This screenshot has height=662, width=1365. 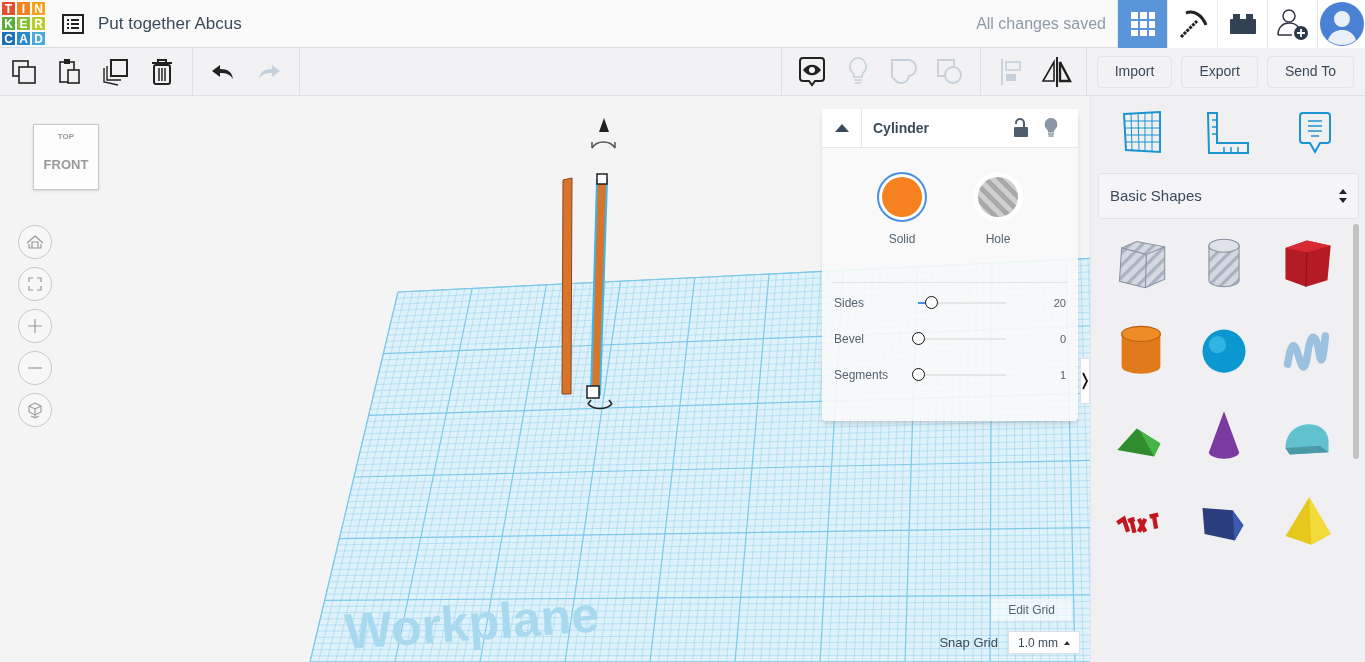 What do you see at coordinates (604, 125) in the screenshot?
I see `lift-handle-icon` at bounding box center [604, 125].